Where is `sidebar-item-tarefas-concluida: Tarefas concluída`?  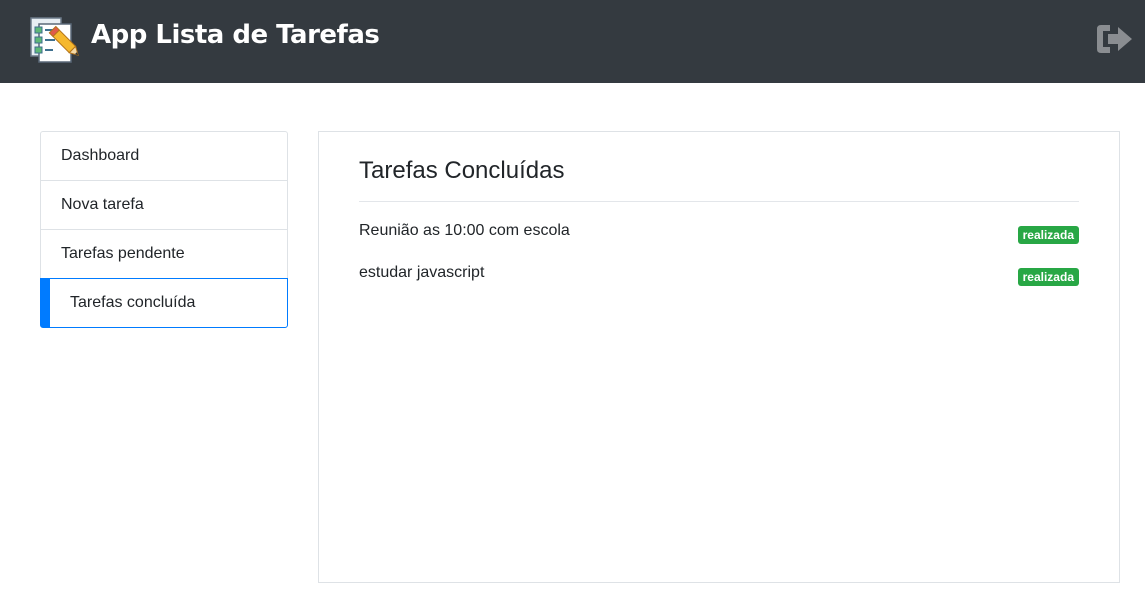 sidebar-item-tarefas-concluida: Tarefas concluída is located at coordinates (164, 303).